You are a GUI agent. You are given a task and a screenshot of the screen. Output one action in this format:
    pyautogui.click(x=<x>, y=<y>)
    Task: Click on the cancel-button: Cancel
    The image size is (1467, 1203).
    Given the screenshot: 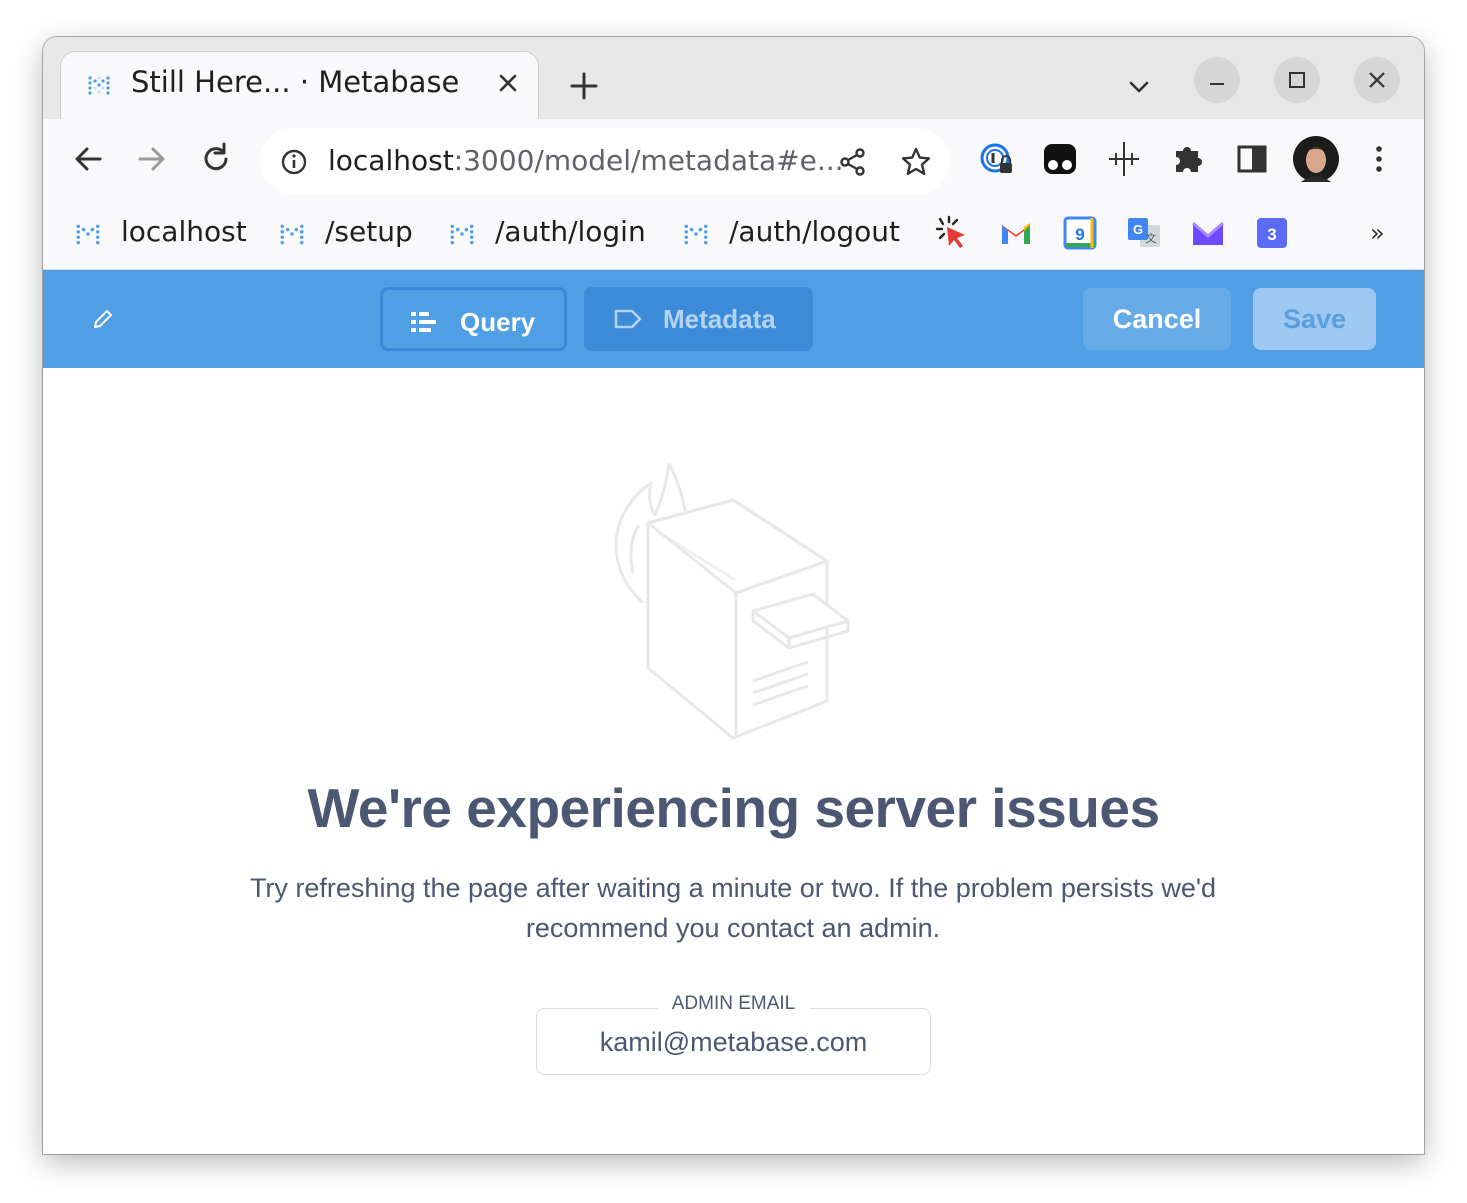 What is the action you would take?
    pyautogui.click(x=1157, y=319)
    